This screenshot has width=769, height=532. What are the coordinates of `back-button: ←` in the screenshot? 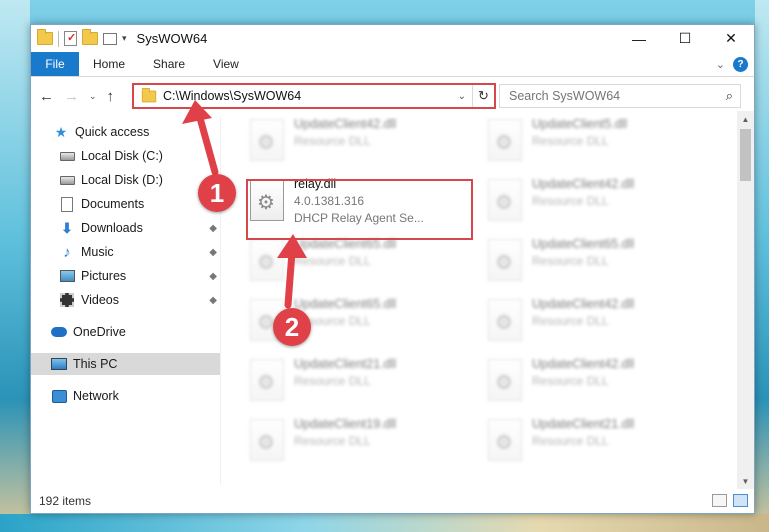 It's located at (46, 96).